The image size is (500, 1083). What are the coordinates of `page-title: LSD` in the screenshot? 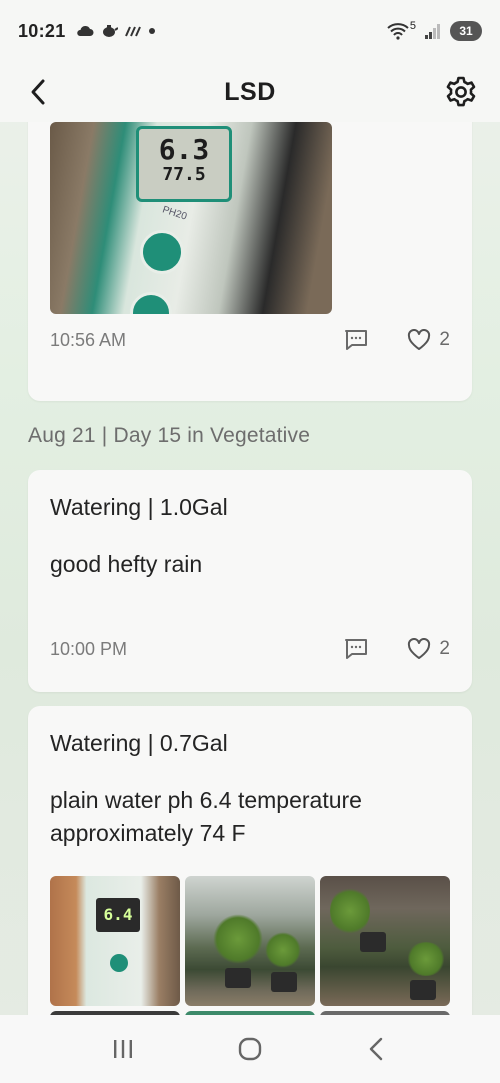 It's located at (250, 91).